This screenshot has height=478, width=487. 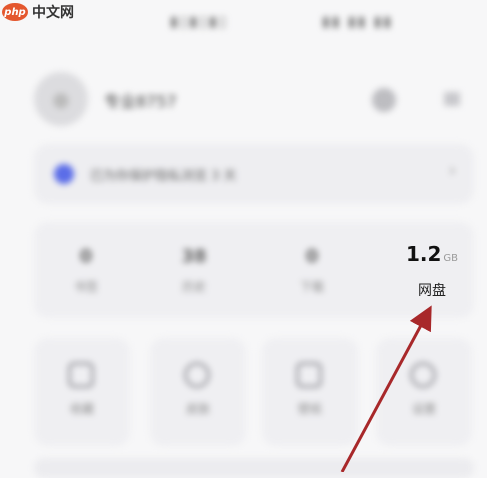 I want to click on watermark-logo: php, so click(x=15, y=12).